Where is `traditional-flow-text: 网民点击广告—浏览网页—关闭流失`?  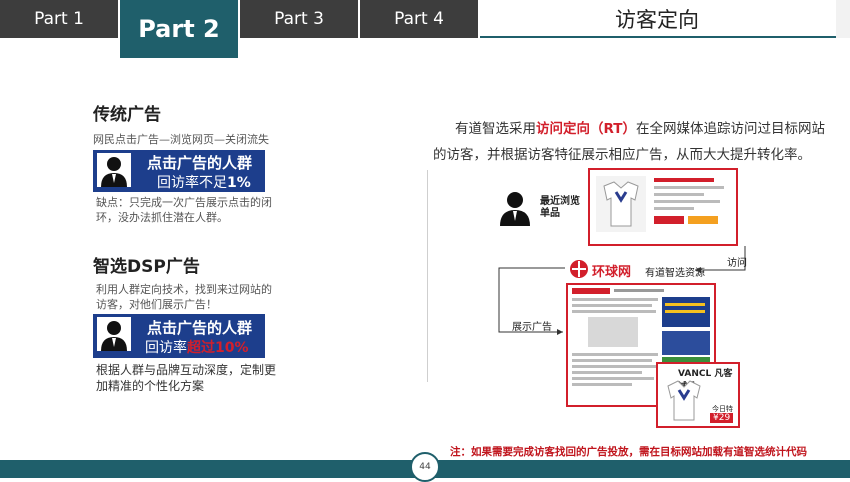
traditional-flow-text: 网民点击广告—浏览网页—关闭流失 is located at coordinates (181, 139).